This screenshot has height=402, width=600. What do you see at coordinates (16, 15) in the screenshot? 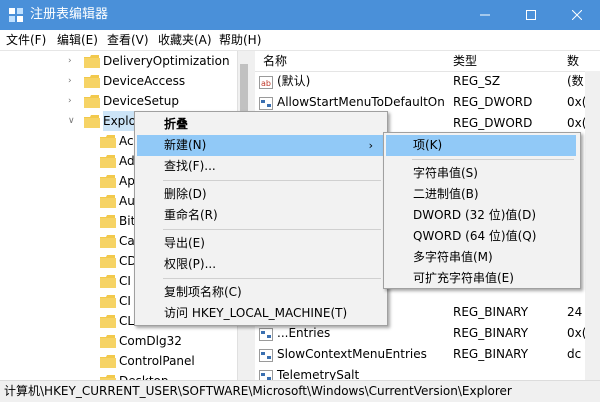
I see `regedit-app-icon` at bounding box center [16, 15].